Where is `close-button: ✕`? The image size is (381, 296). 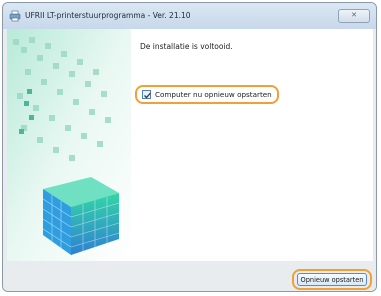
close-button: ✕ is located at coordinates (354, 16).